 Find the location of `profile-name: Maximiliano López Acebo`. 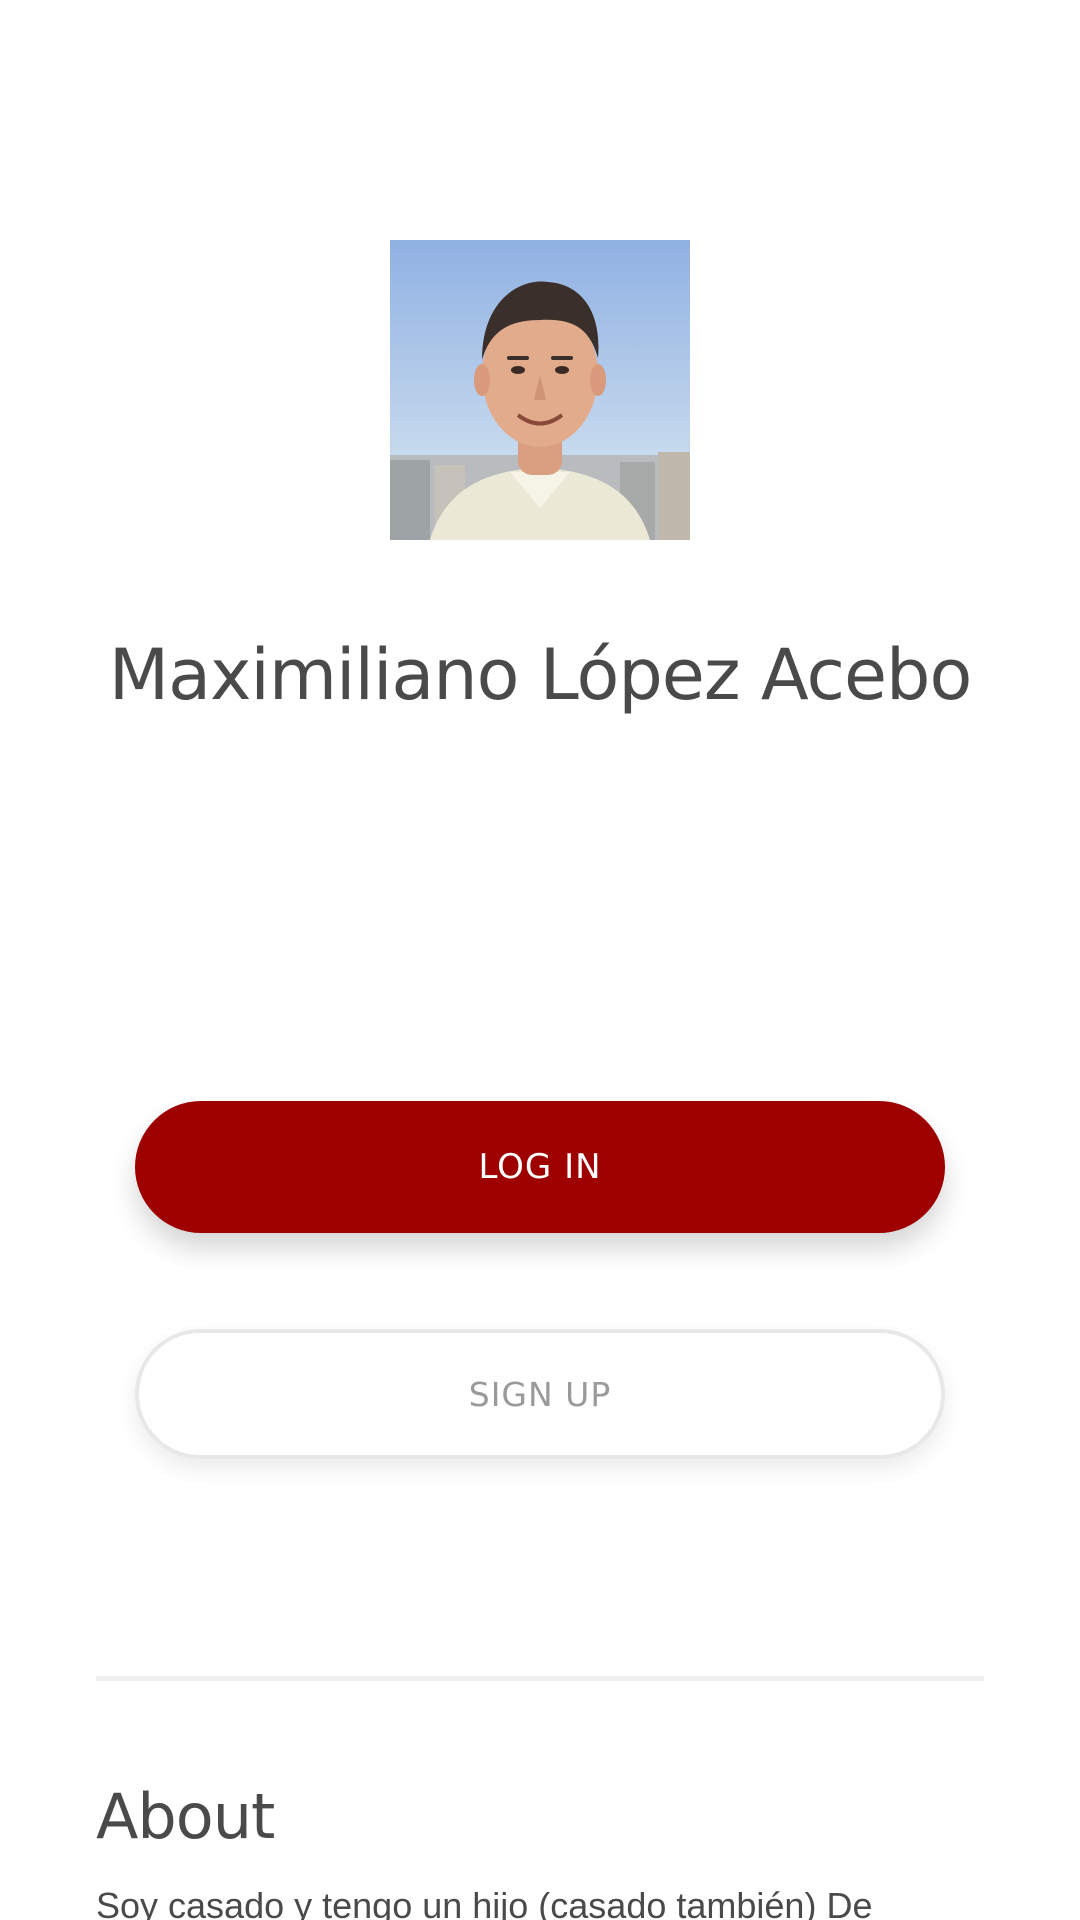

profile-name: Maximiliano López Acebo is located at coordinates (540, 675).